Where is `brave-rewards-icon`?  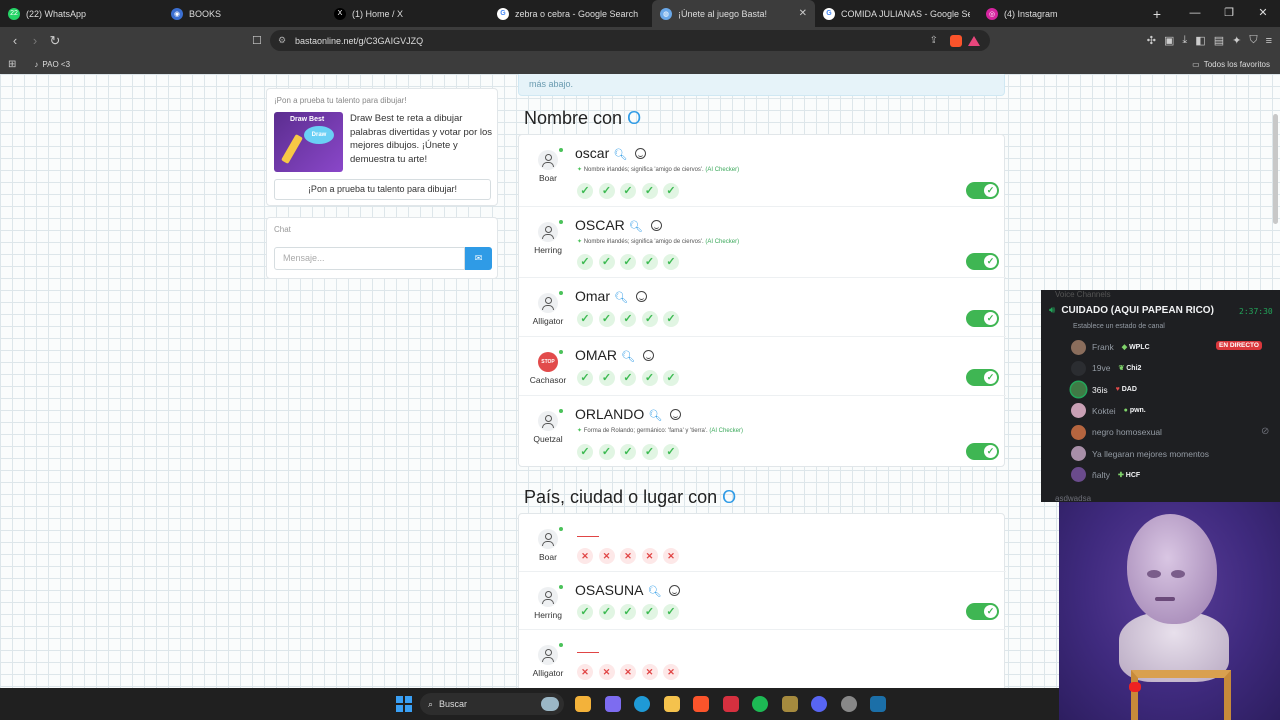
brave-rewards-icon is located at coordinates (974, 40).